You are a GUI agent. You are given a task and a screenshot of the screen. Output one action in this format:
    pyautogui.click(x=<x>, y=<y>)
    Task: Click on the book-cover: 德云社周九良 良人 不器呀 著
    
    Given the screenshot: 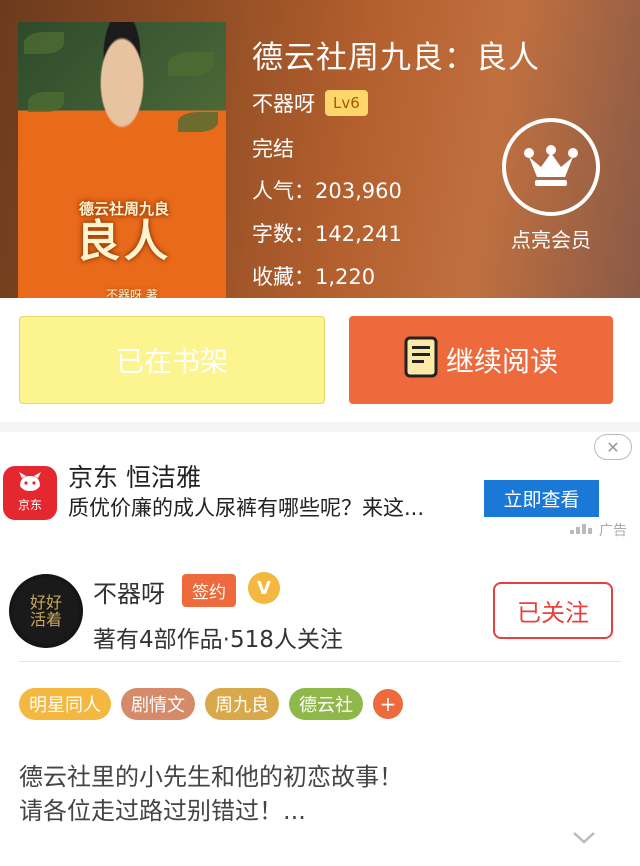 What is the action you would take?
    pyautogui.click(x=122, y=160)
    